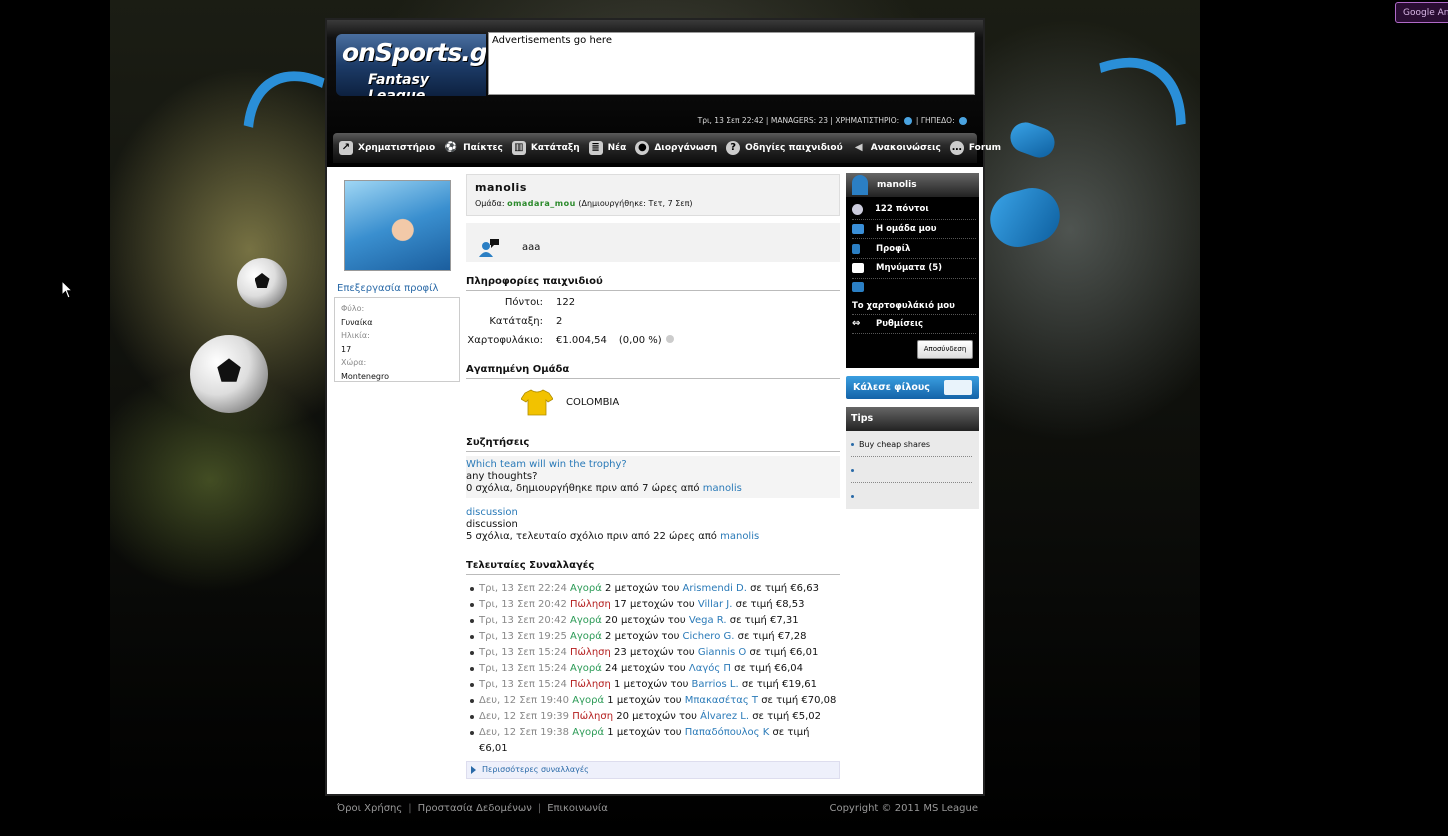  Describe the element at coordinates (945, 349) in the screenshot. I see `logout-button: Αποσύνδεση` at that location.